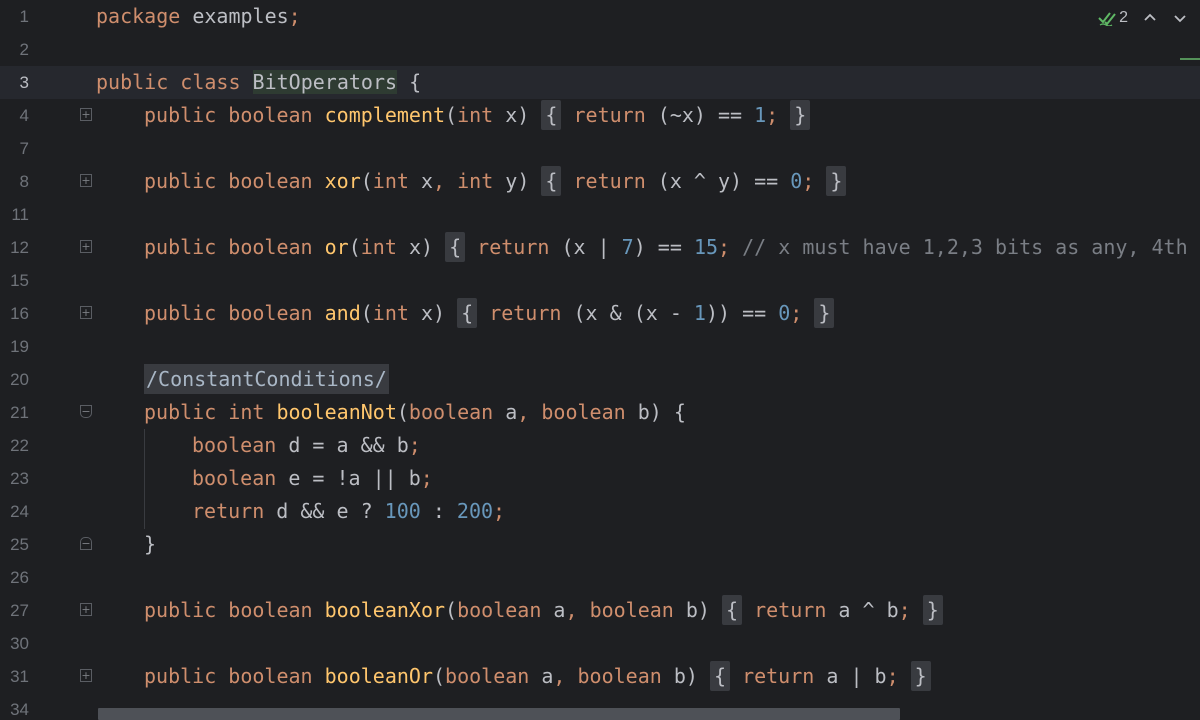  Describe the element at coordinates (868, 610) in the screenshot. I see `code-token: a ^ b` at that location.